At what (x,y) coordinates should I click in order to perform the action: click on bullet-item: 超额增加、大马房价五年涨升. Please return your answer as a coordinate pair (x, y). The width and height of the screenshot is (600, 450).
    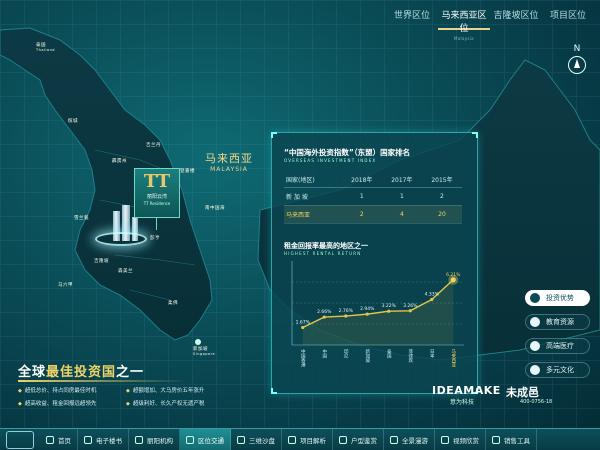
    Looking at the image, I should click on (165, 390).